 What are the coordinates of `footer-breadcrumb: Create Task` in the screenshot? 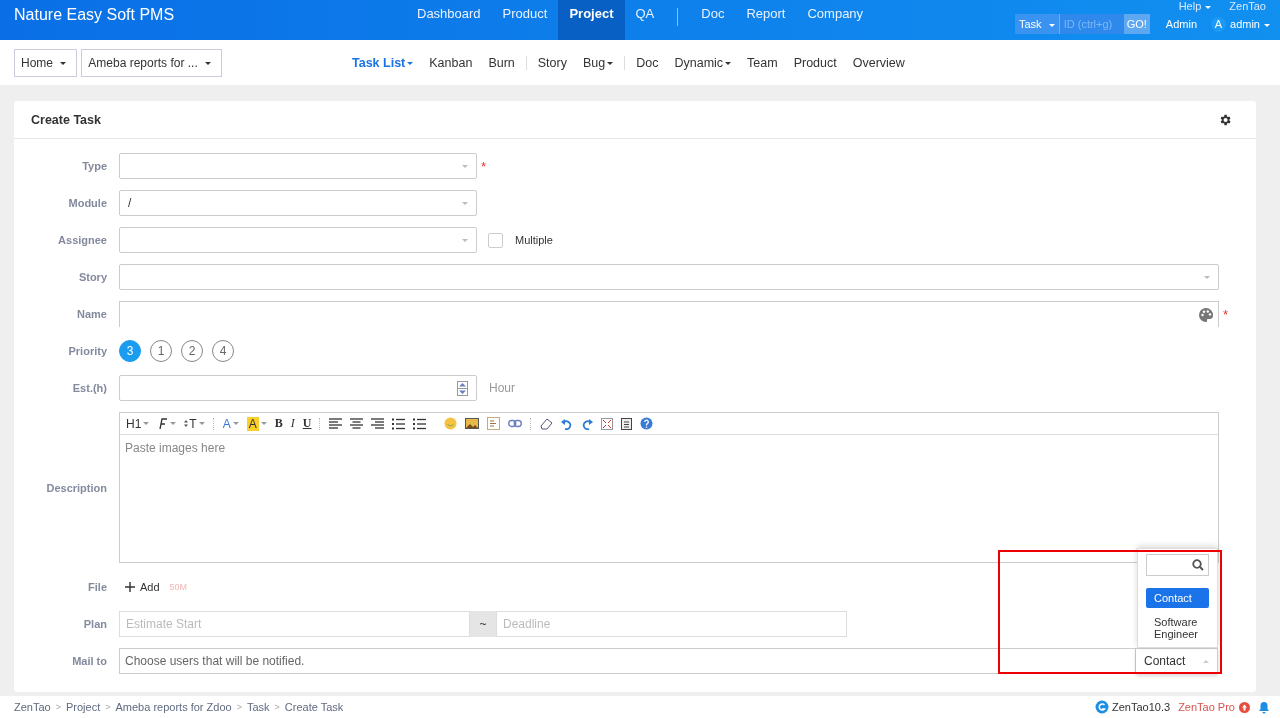 It's located at (314, 707).